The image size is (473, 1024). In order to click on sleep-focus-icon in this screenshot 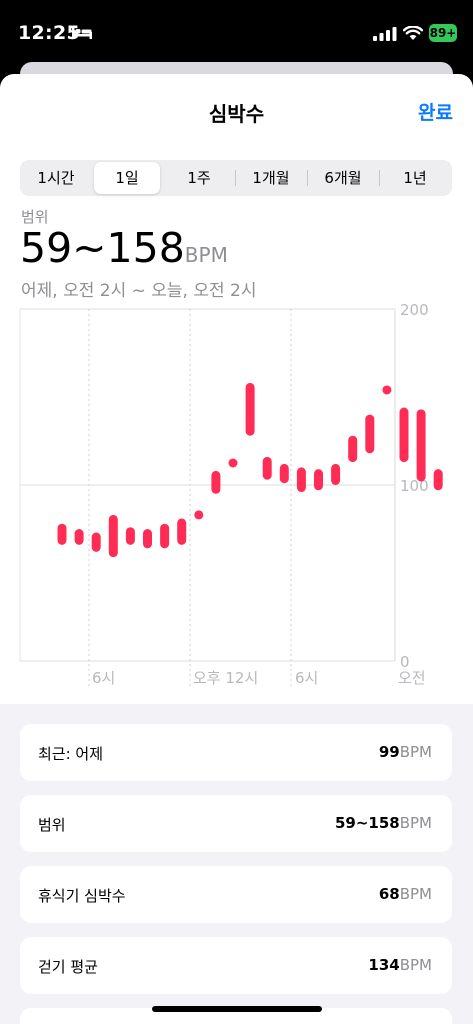, I will do `click(82, 33)`.